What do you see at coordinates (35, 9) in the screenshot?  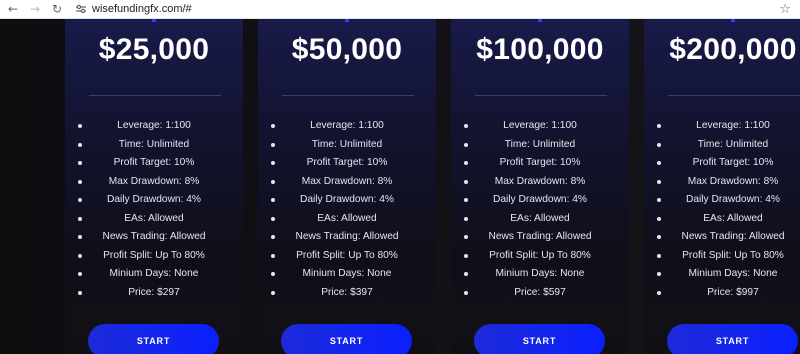 I see `forward-icon: →` at bounding box center [35, 9].